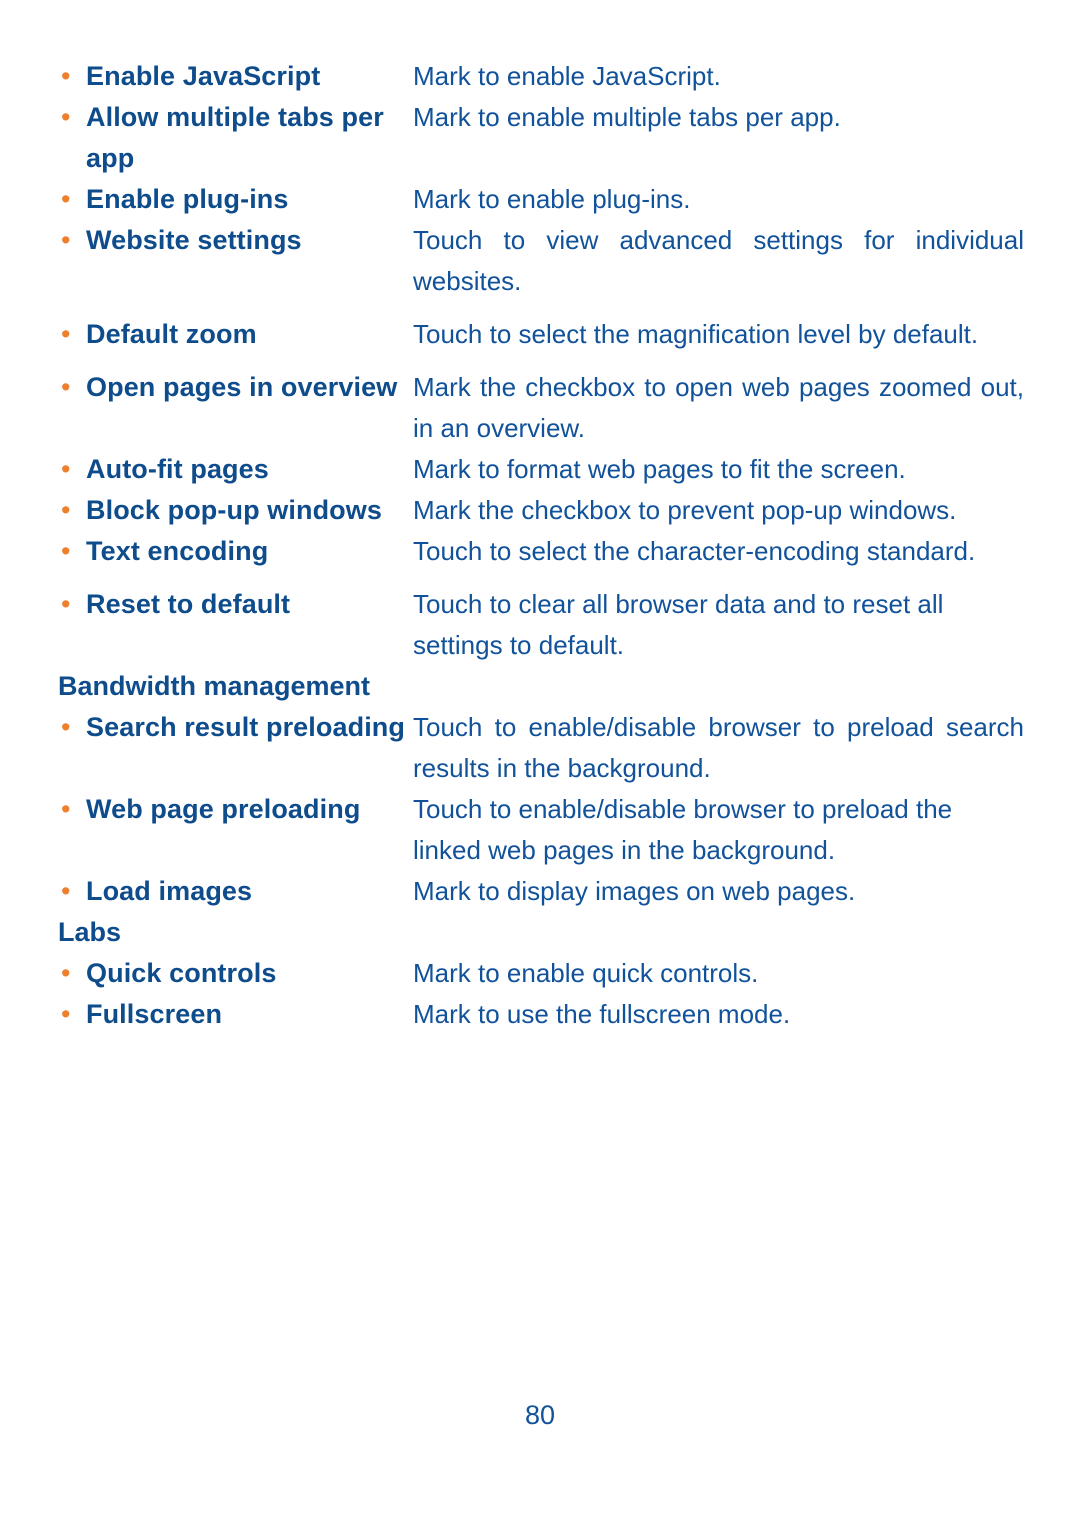 The height and width of the screenshot is (1535, 1080). I want to click on setting-term-cell: • Reset to default, so click(235, 604).